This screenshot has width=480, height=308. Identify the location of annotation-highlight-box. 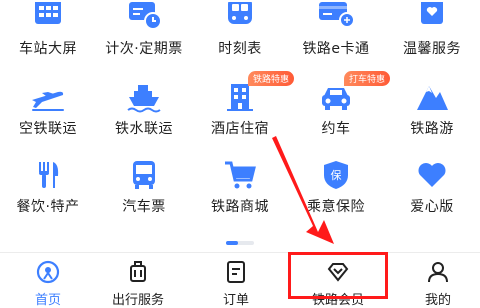
(338, 275).